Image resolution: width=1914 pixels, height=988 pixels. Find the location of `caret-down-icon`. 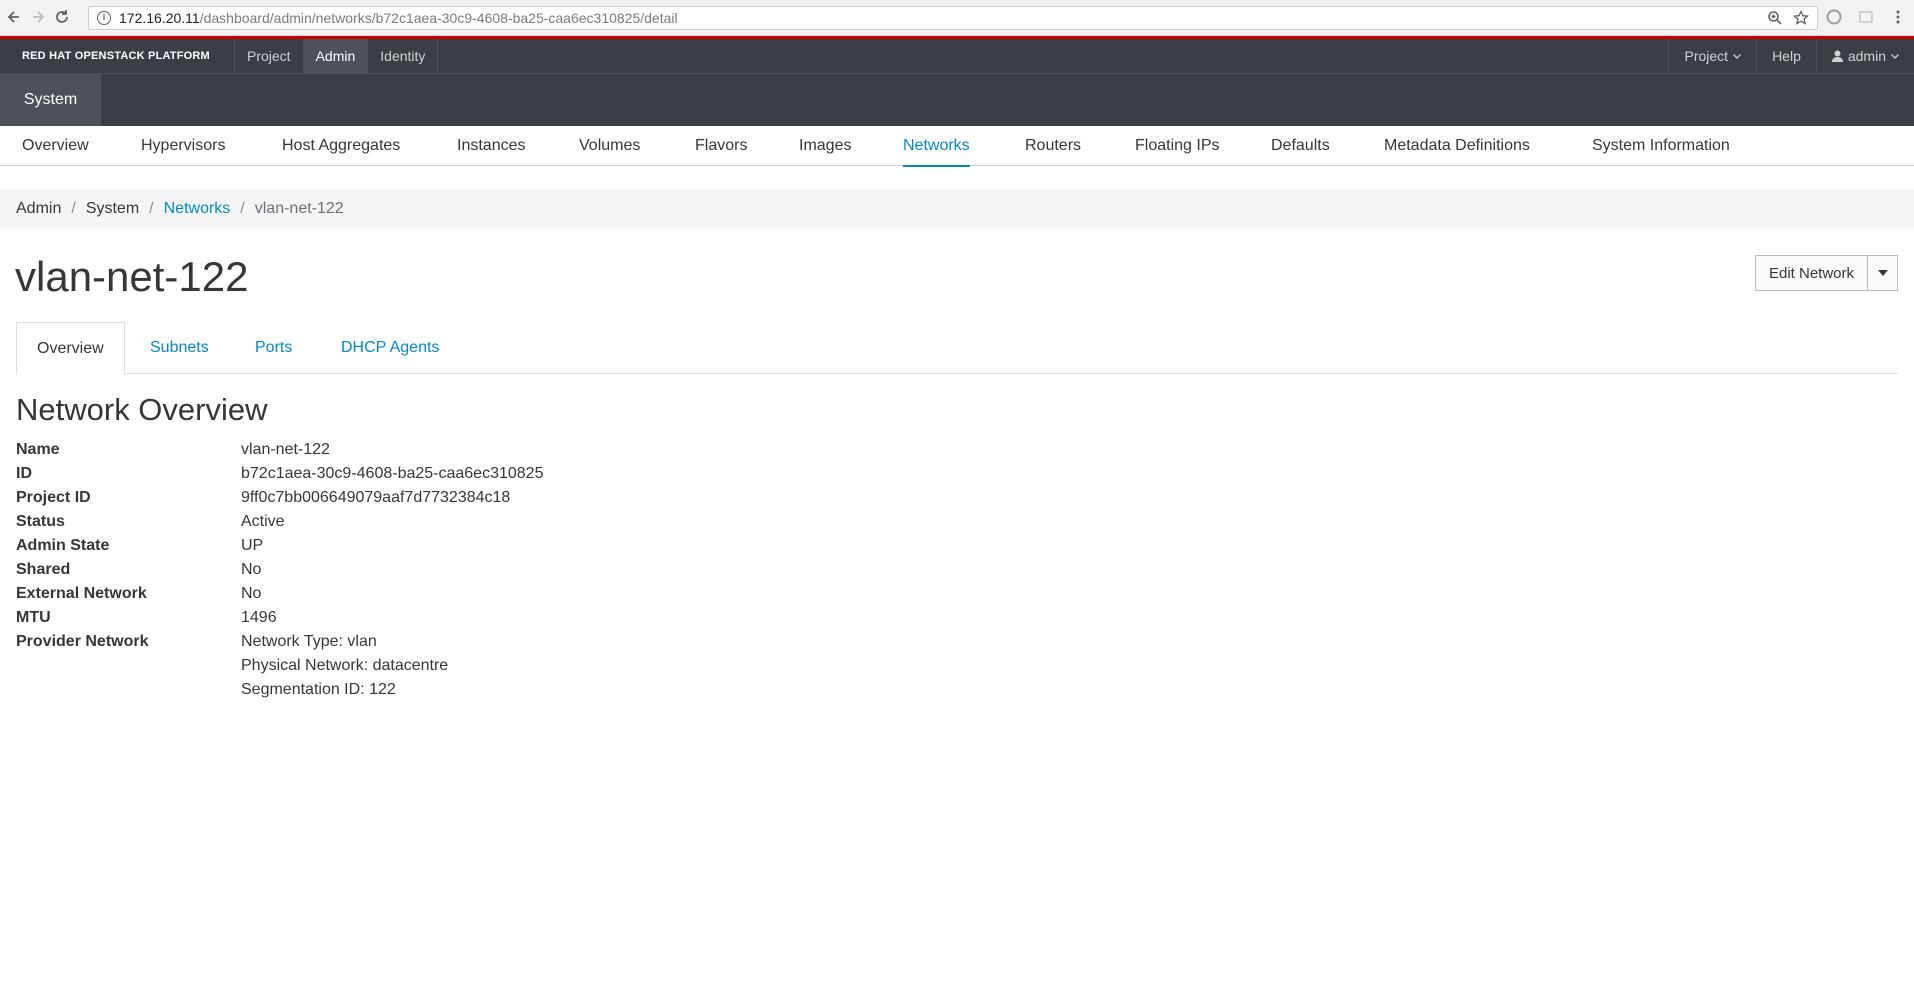

caret-down-icon is located at coordinates (1882, 273).